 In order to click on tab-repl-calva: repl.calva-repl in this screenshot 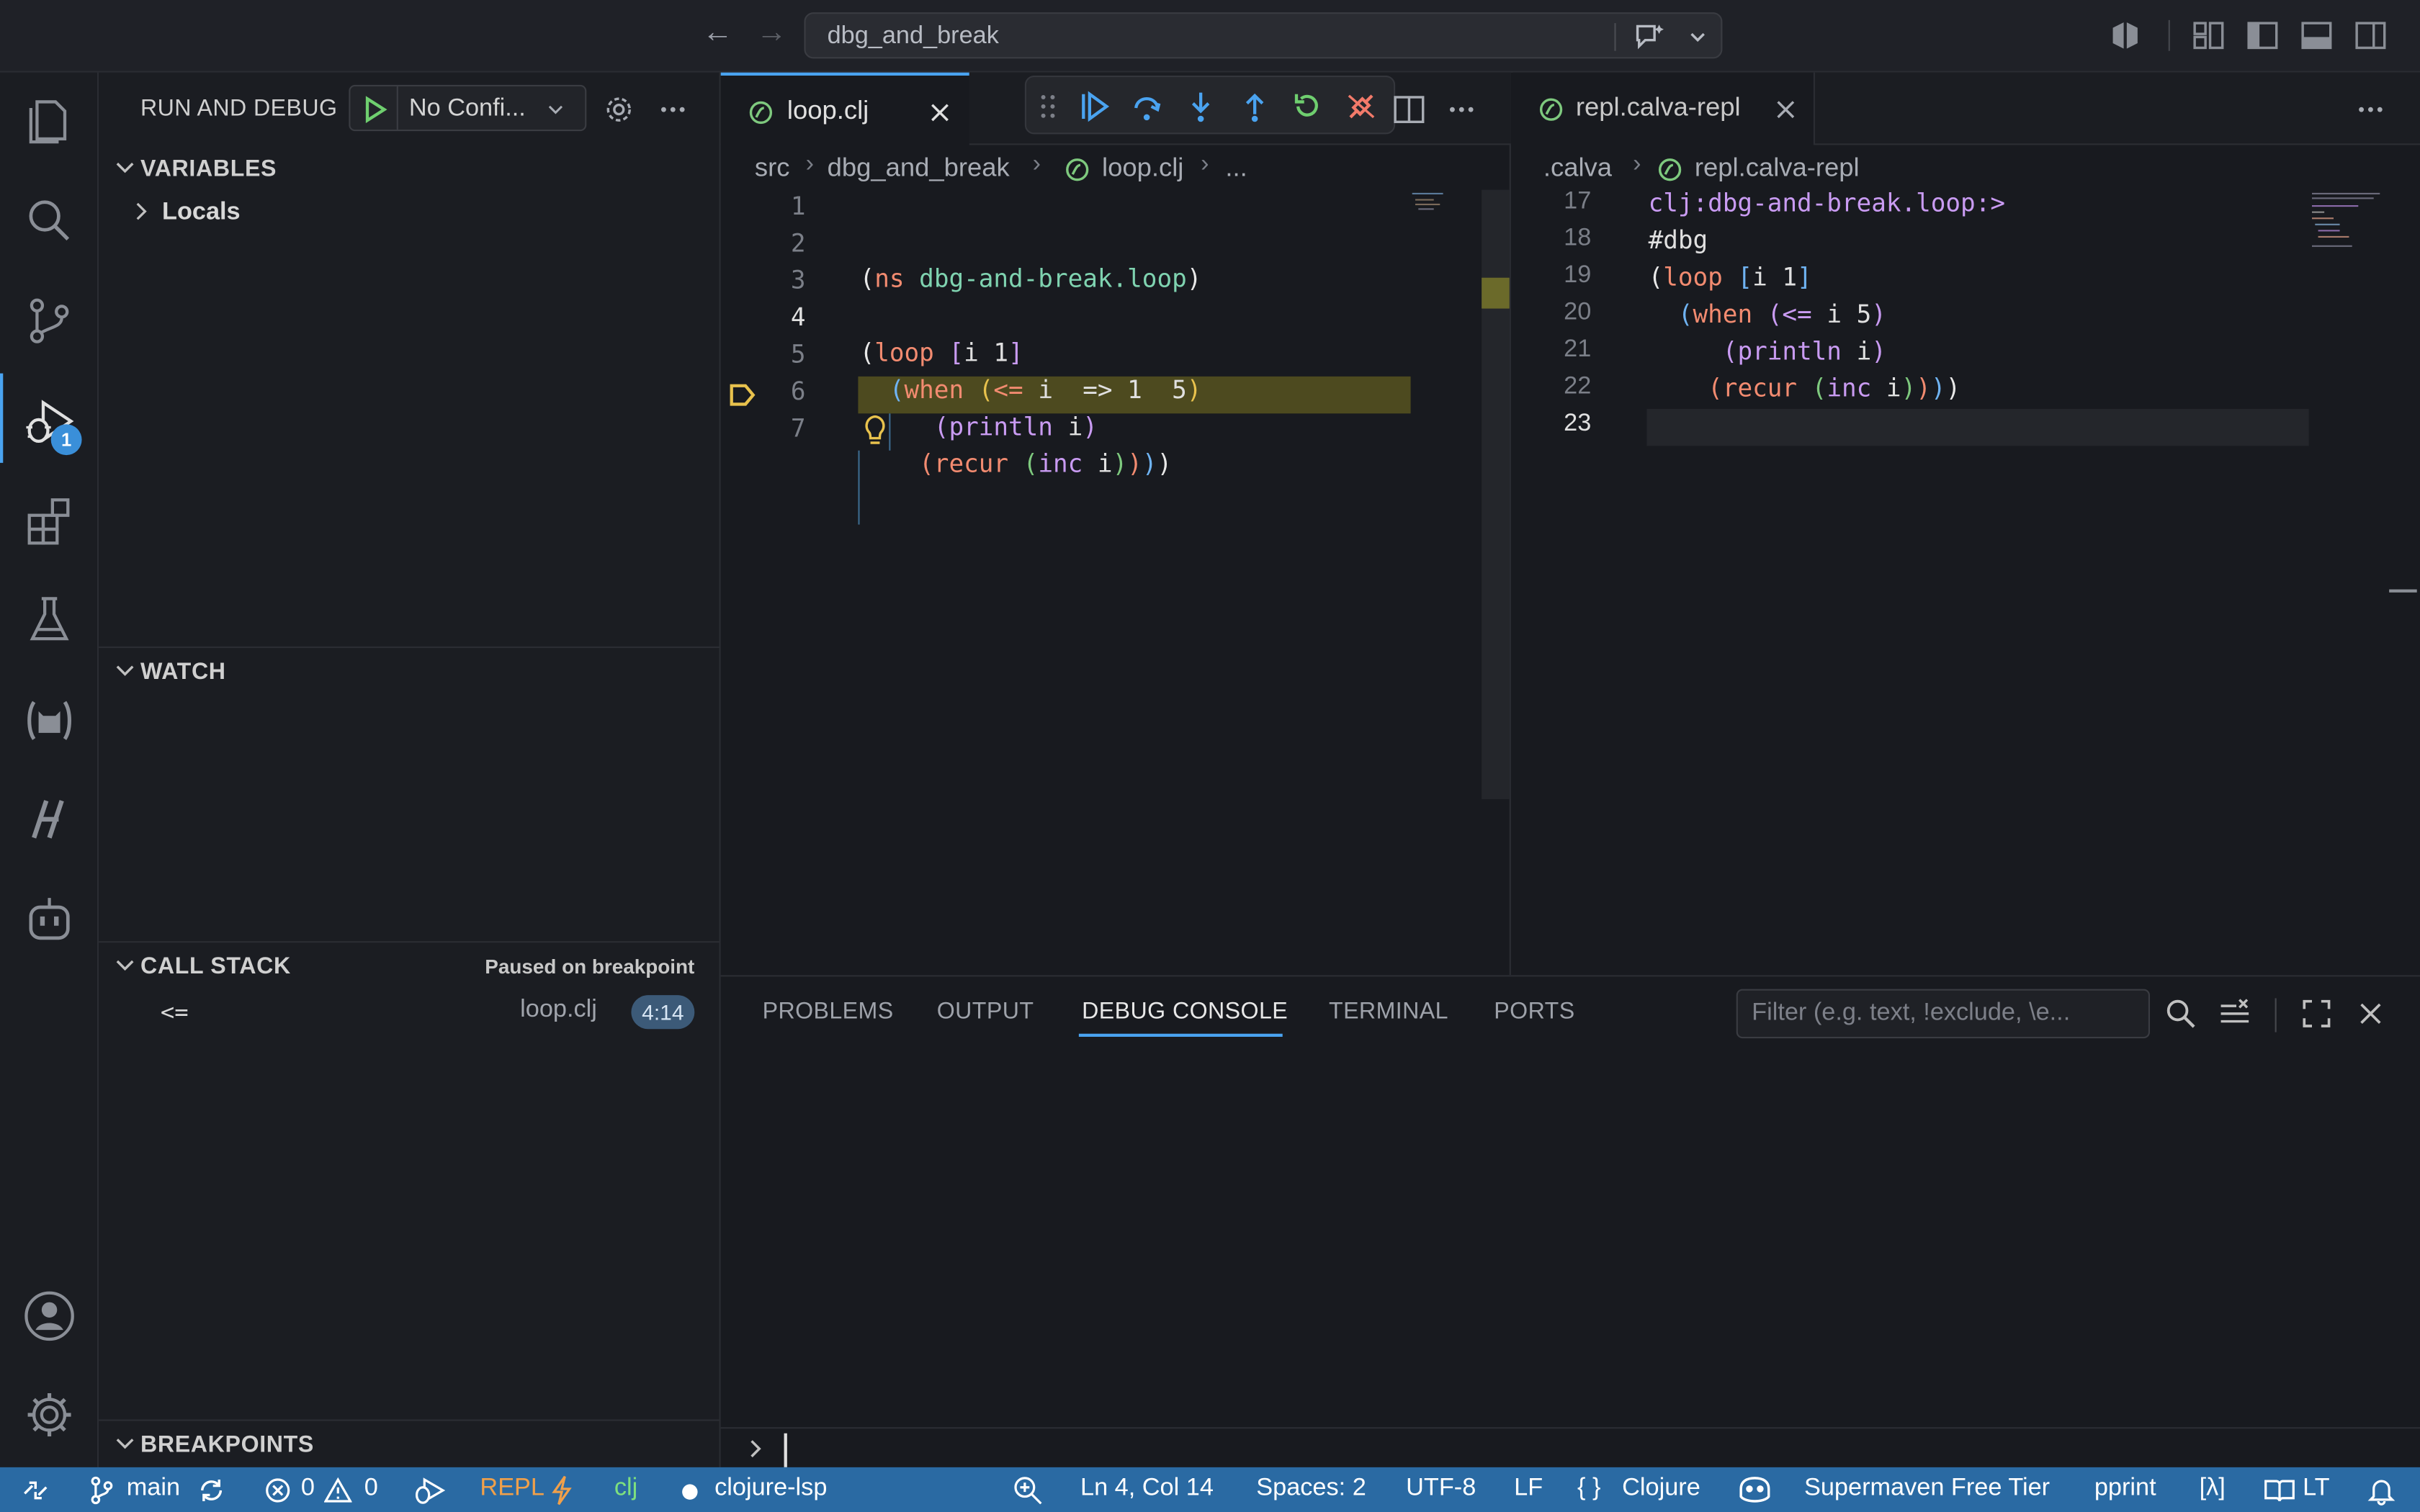, I will do `click(1664, 108)`.